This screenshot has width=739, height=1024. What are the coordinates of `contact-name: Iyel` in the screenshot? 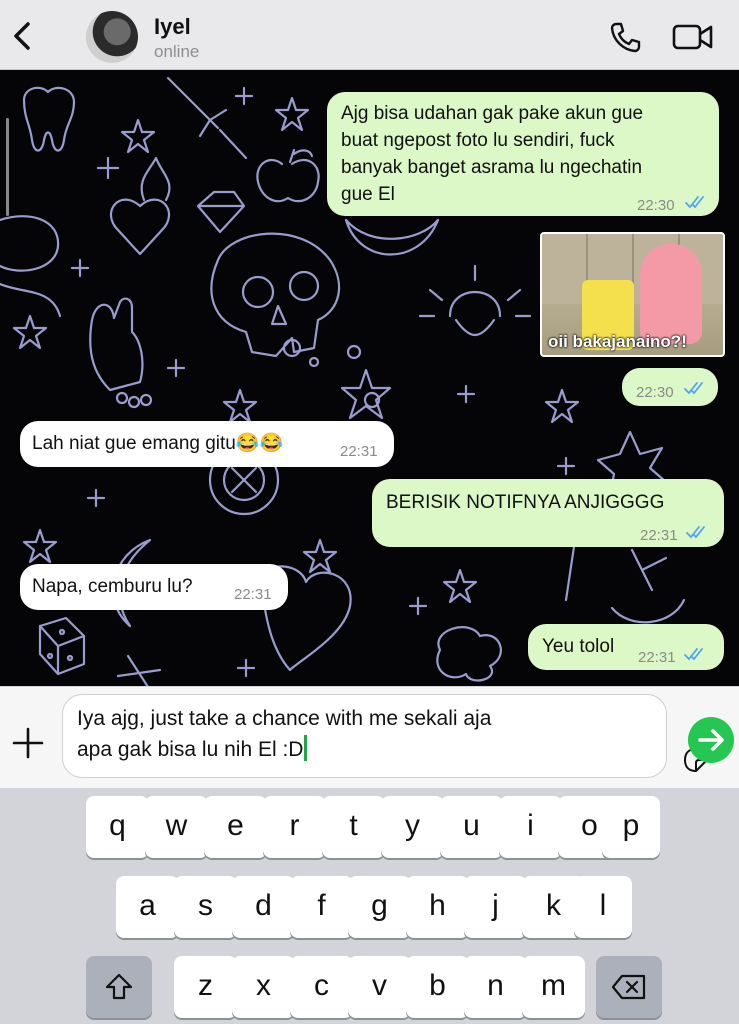 It's located at (172, 27).